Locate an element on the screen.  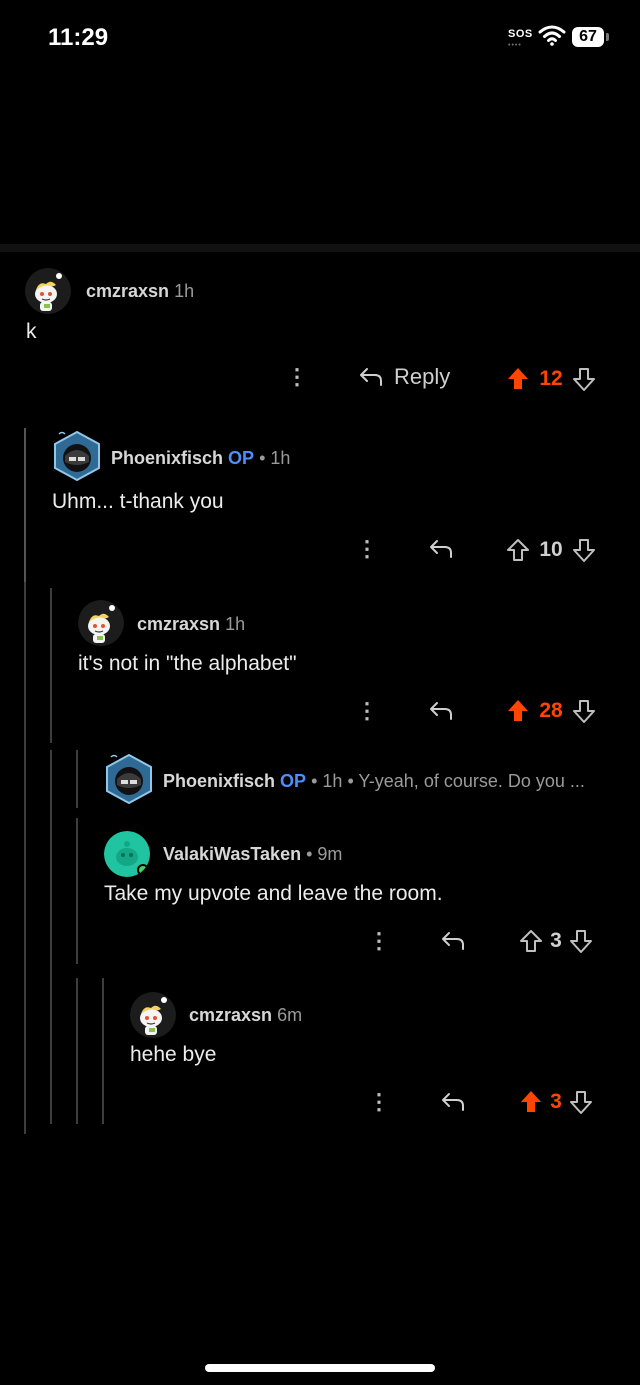
comment-meta: cmzraxsn 6m is located at coordinates (245, 1015).